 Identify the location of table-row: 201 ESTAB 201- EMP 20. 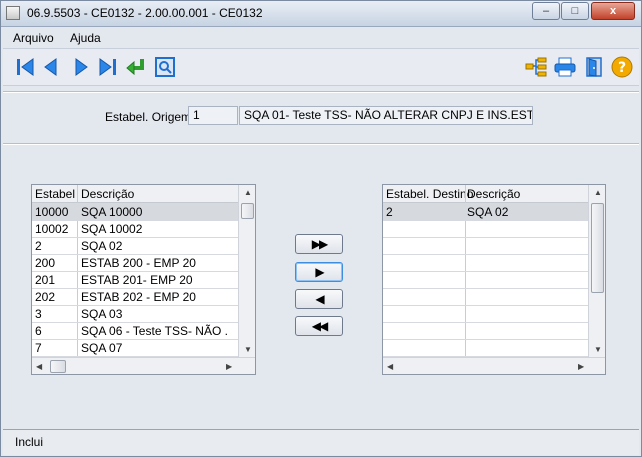
(135, 280).